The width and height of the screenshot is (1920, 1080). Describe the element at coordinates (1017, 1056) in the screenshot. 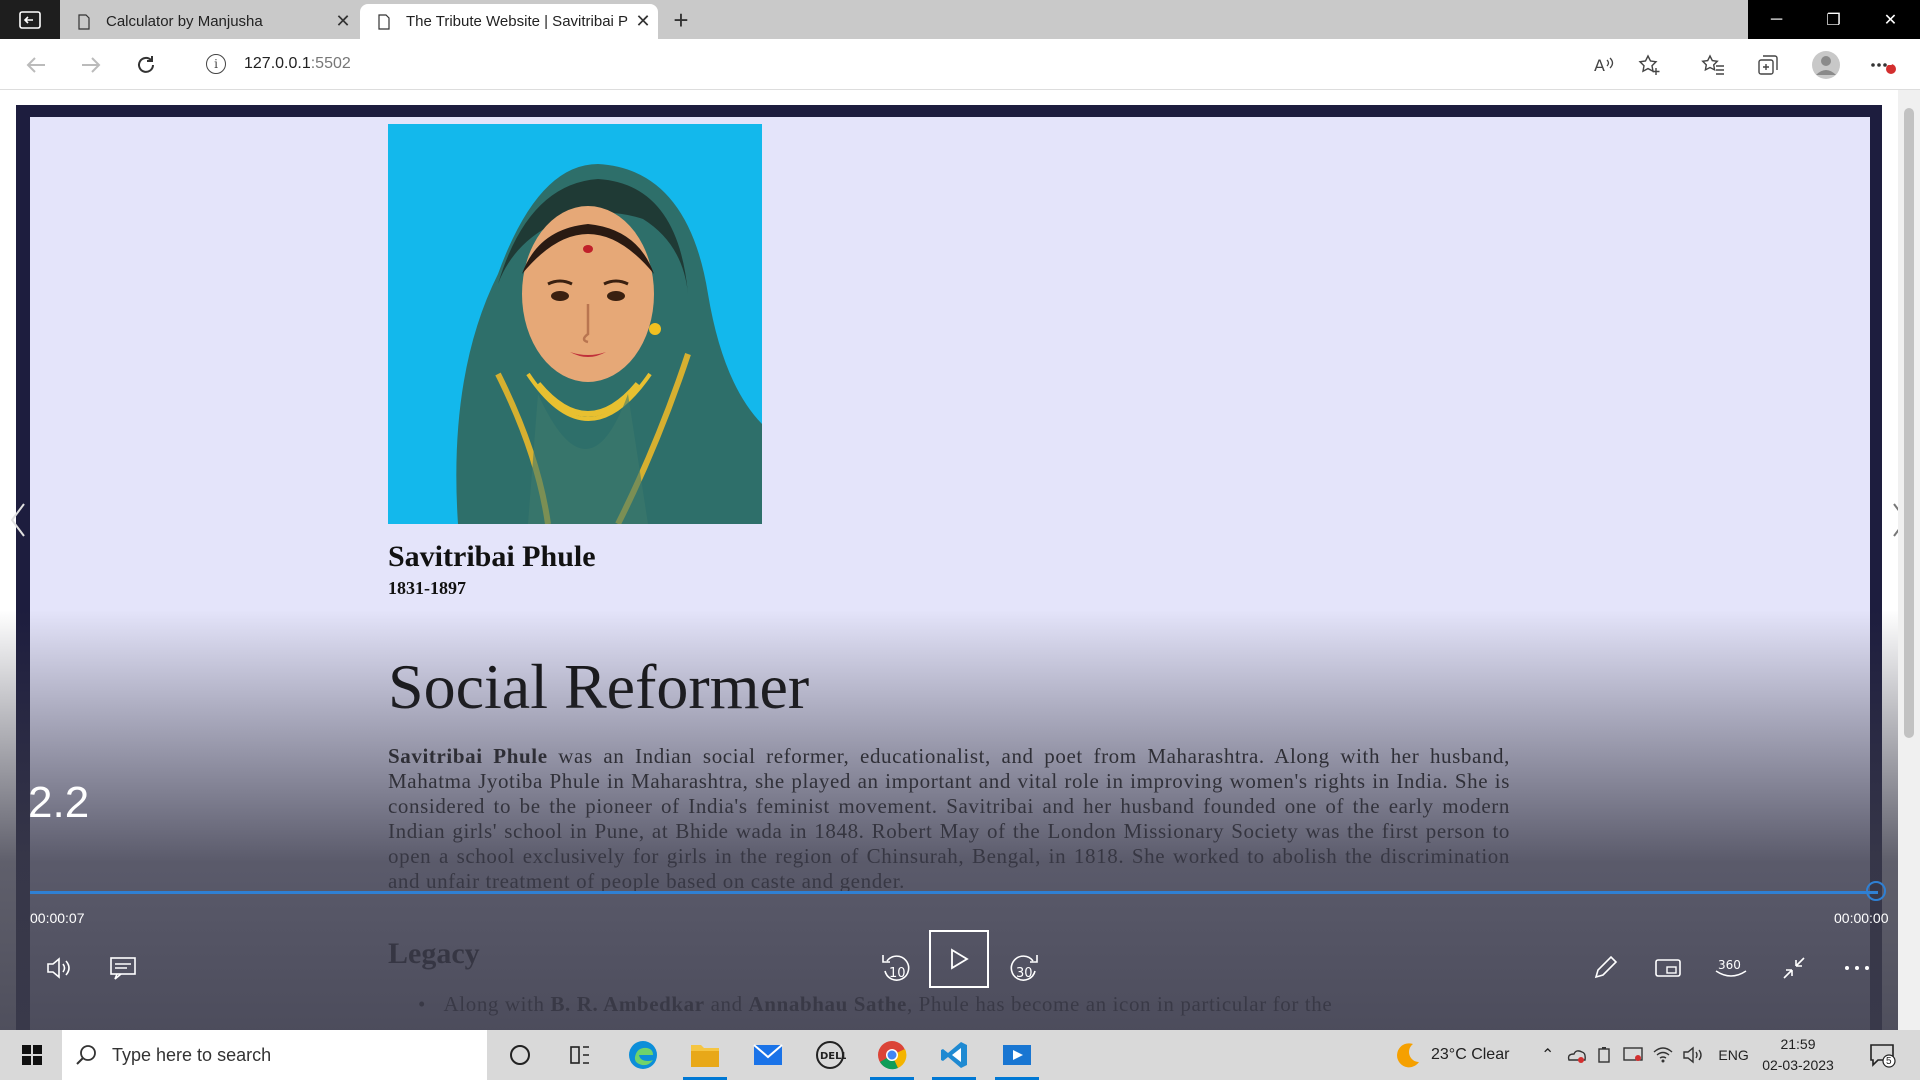

I see `media-player-app` at that location.